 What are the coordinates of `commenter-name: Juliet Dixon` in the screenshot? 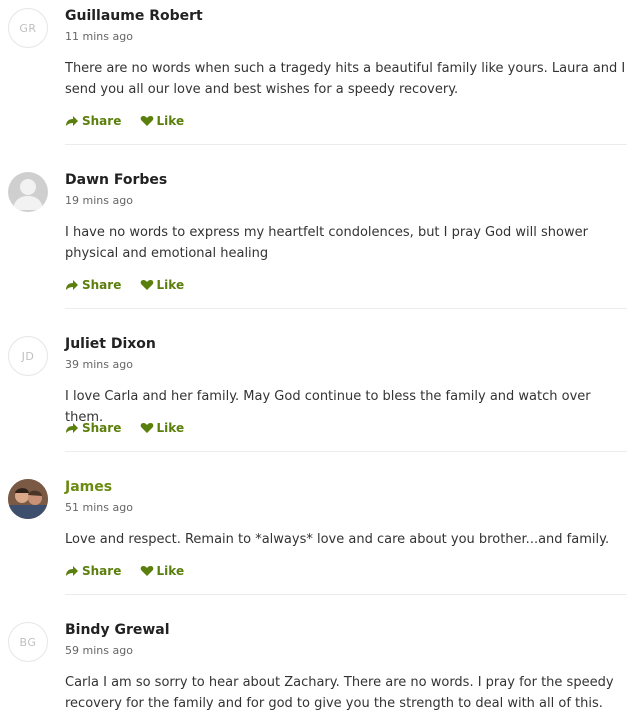 It's located at (110, 344).